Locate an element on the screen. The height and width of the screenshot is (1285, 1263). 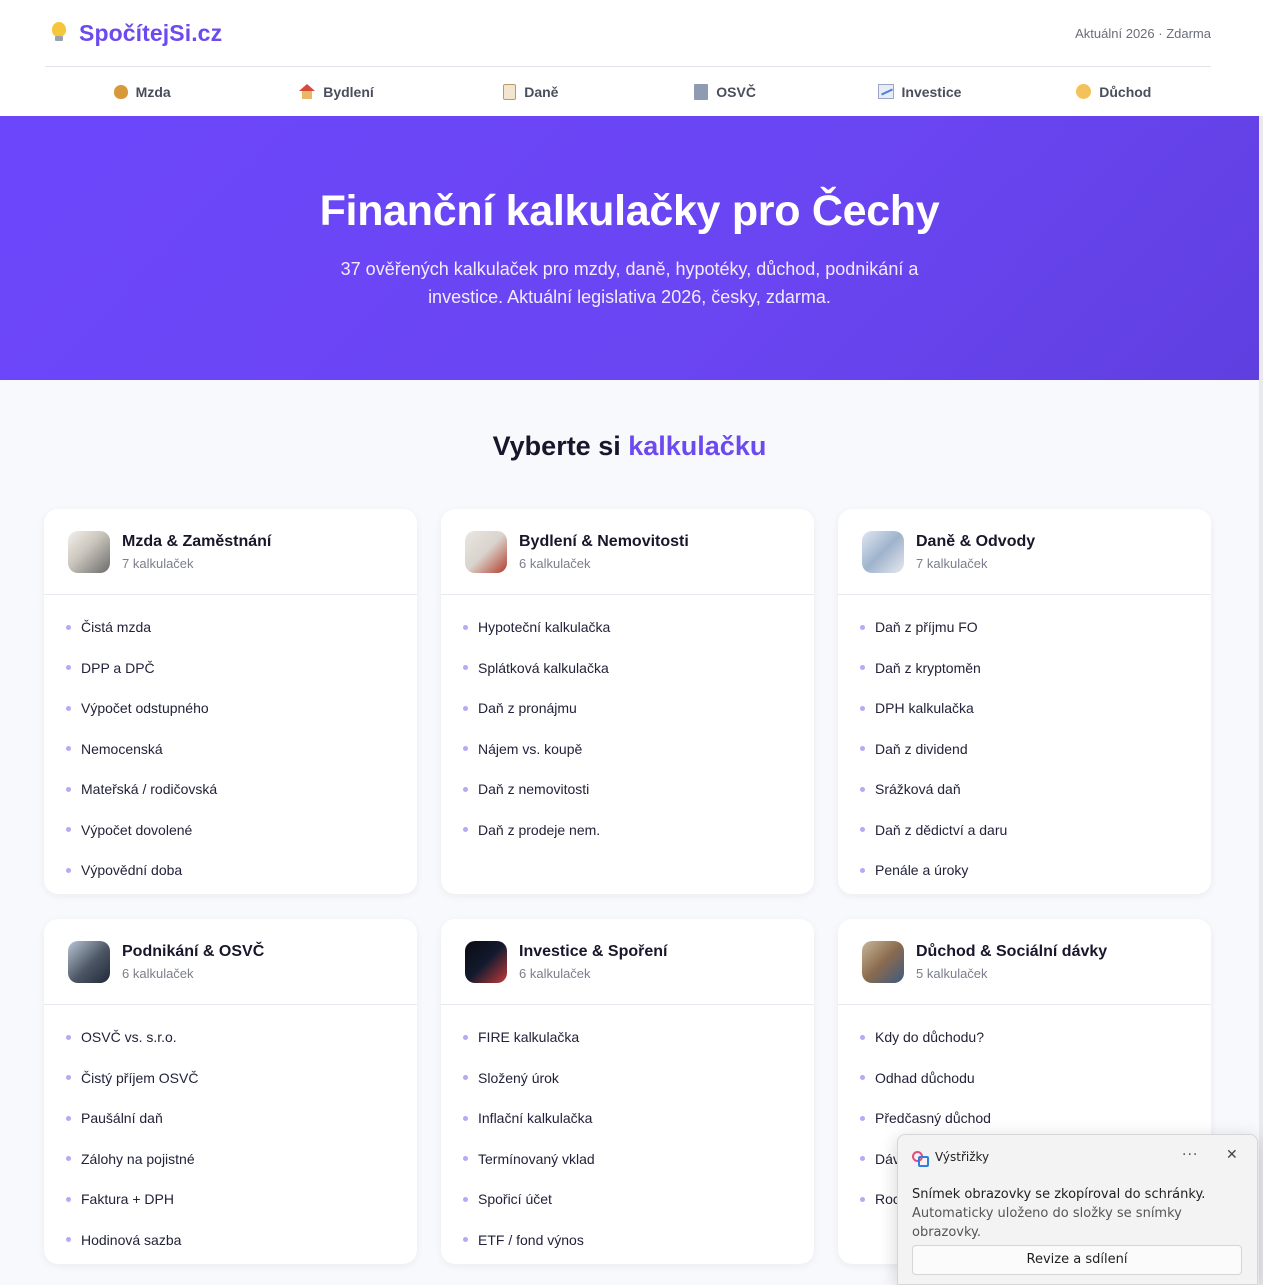
calculator-link: Čistý příjem OSVČ is located at coordinates (230, 1078).